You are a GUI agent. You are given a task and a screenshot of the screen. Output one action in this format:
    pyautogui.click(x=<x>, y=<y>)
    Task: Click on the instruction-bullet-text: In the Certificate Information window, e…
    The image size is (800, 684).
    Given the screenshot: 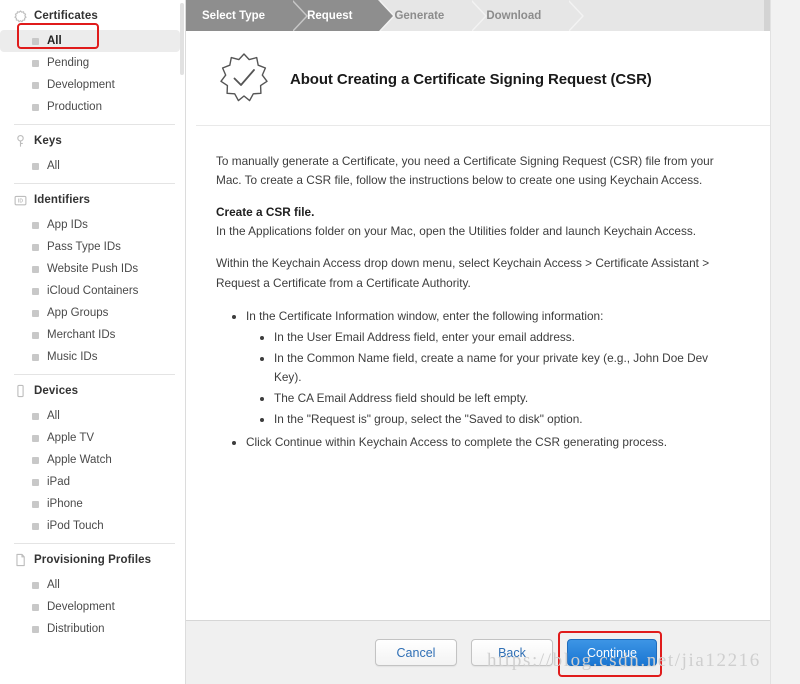 What is the action you would take?
    pyautogui.click(x=425, y=315)
    